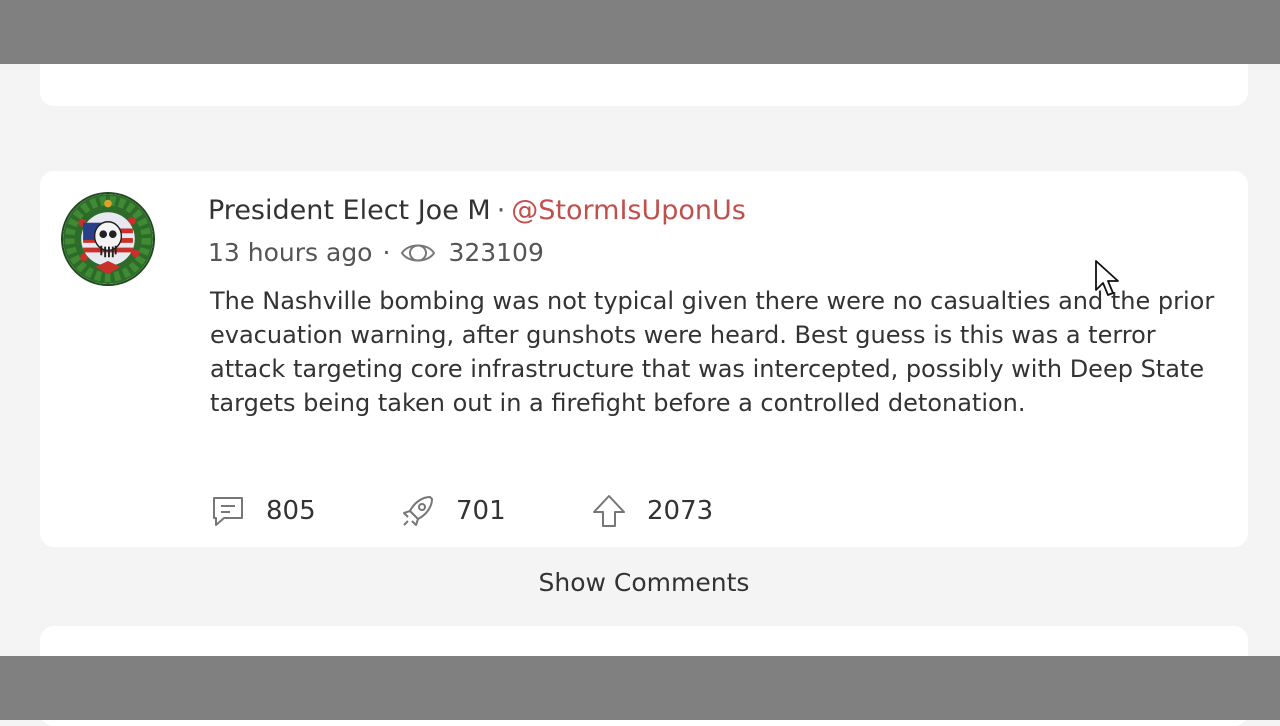 The image size is (1280, 726). I want to click on upvote-count: 2073, so click(680, 511).